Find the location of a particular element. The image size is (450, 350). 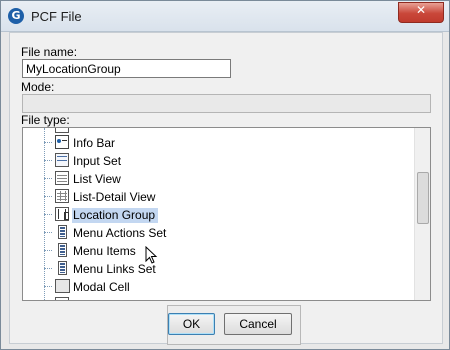

close-button: ✕ is located at coordinates (421, 12).